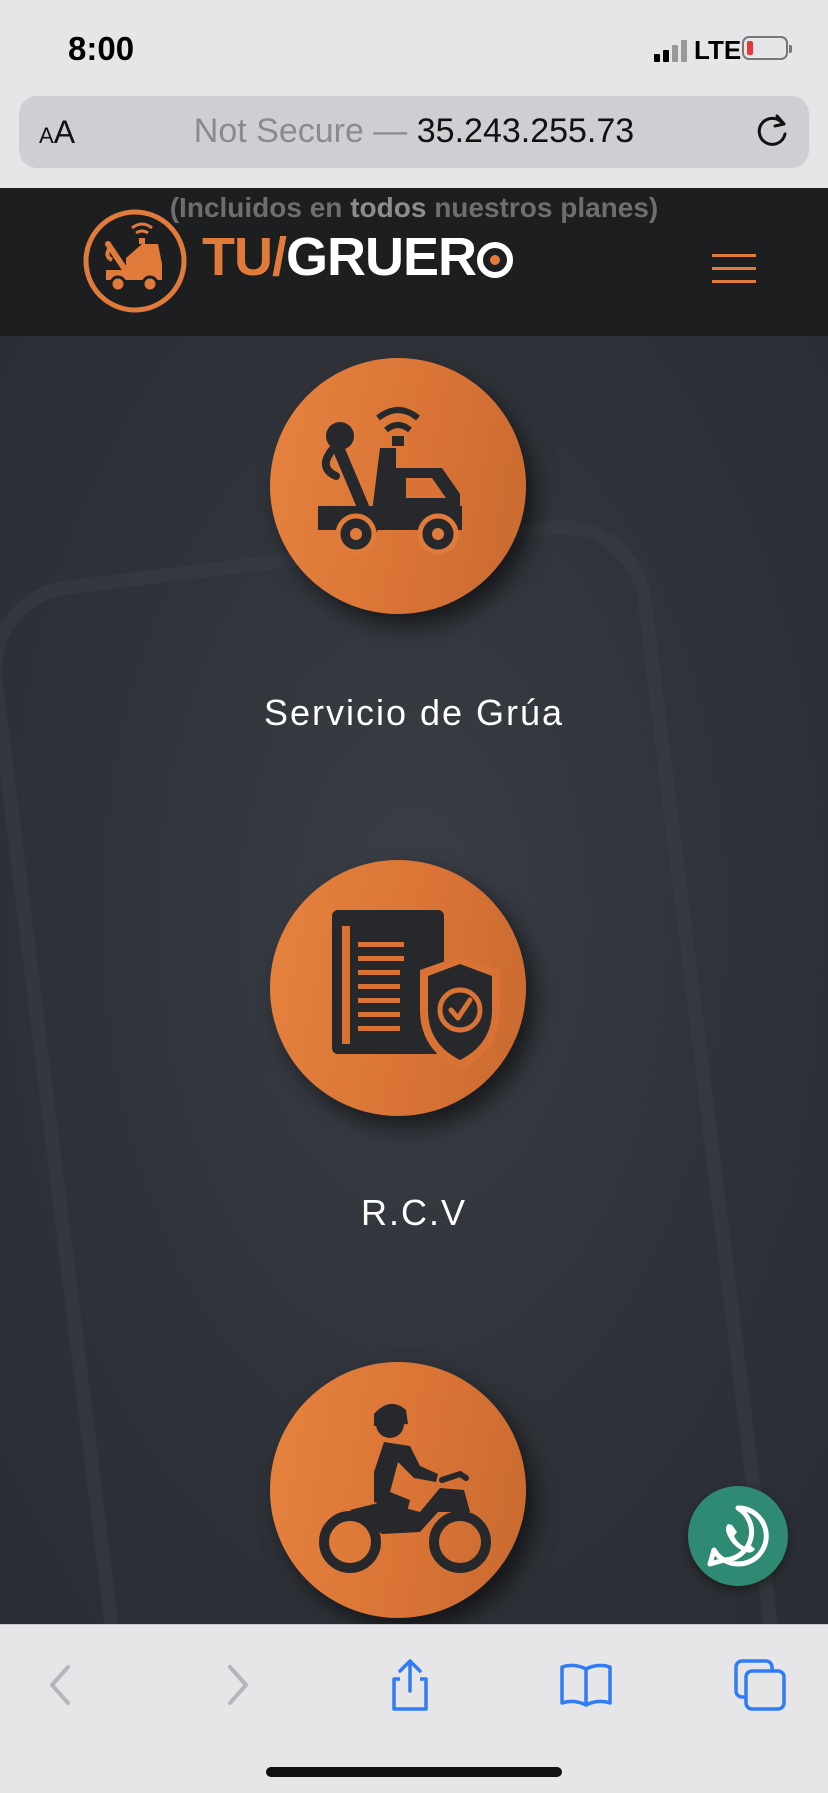 Image resolution: width=828 pixels, height=1793 pixels. What do you see at coordinates (718, 50) in the screenshot?
I see `network-type: LTE` at bounding box center [718, 50].